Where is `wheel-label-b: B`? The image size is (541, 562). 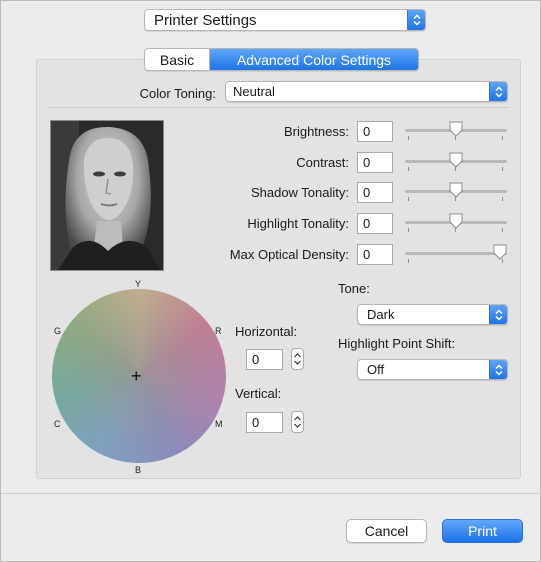
wheel-label-b: B is located at coordinates (138, 470).